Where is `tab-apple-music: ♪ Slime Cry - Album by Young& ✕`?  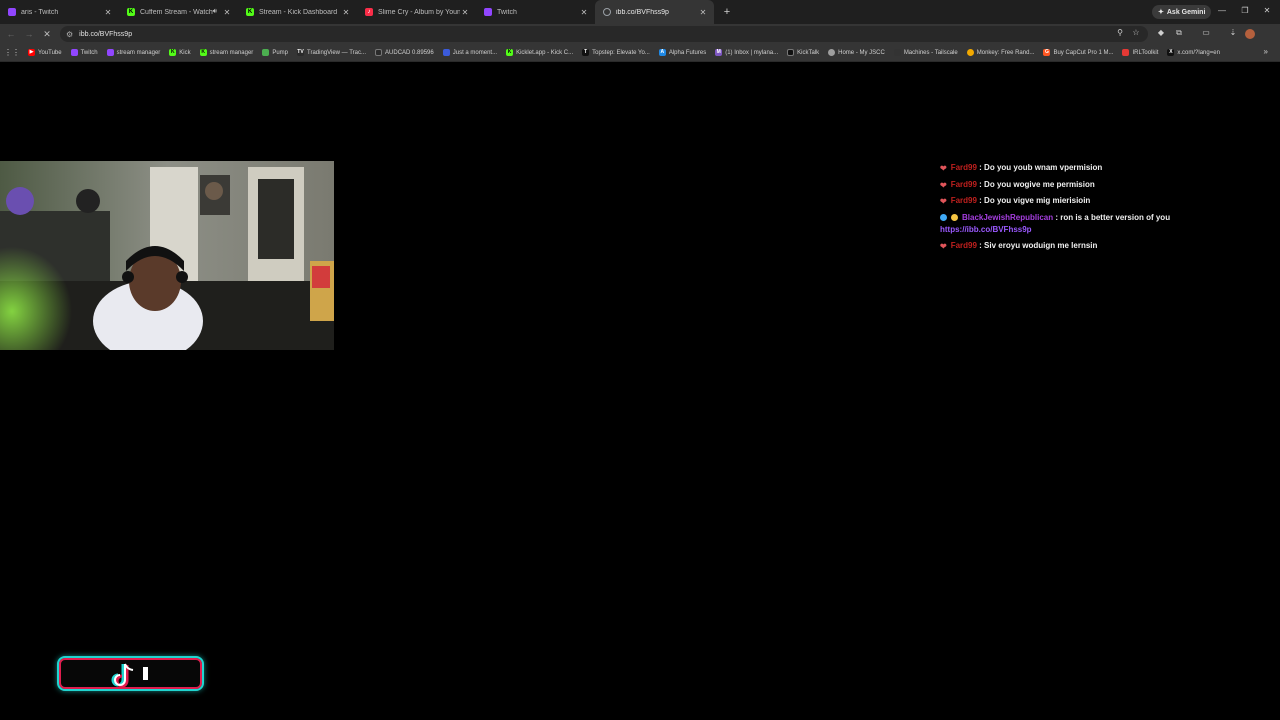 tab-apple-music: ♪ Slime Cry - Album by Young& ✕ is located at coordinates (416, 12).